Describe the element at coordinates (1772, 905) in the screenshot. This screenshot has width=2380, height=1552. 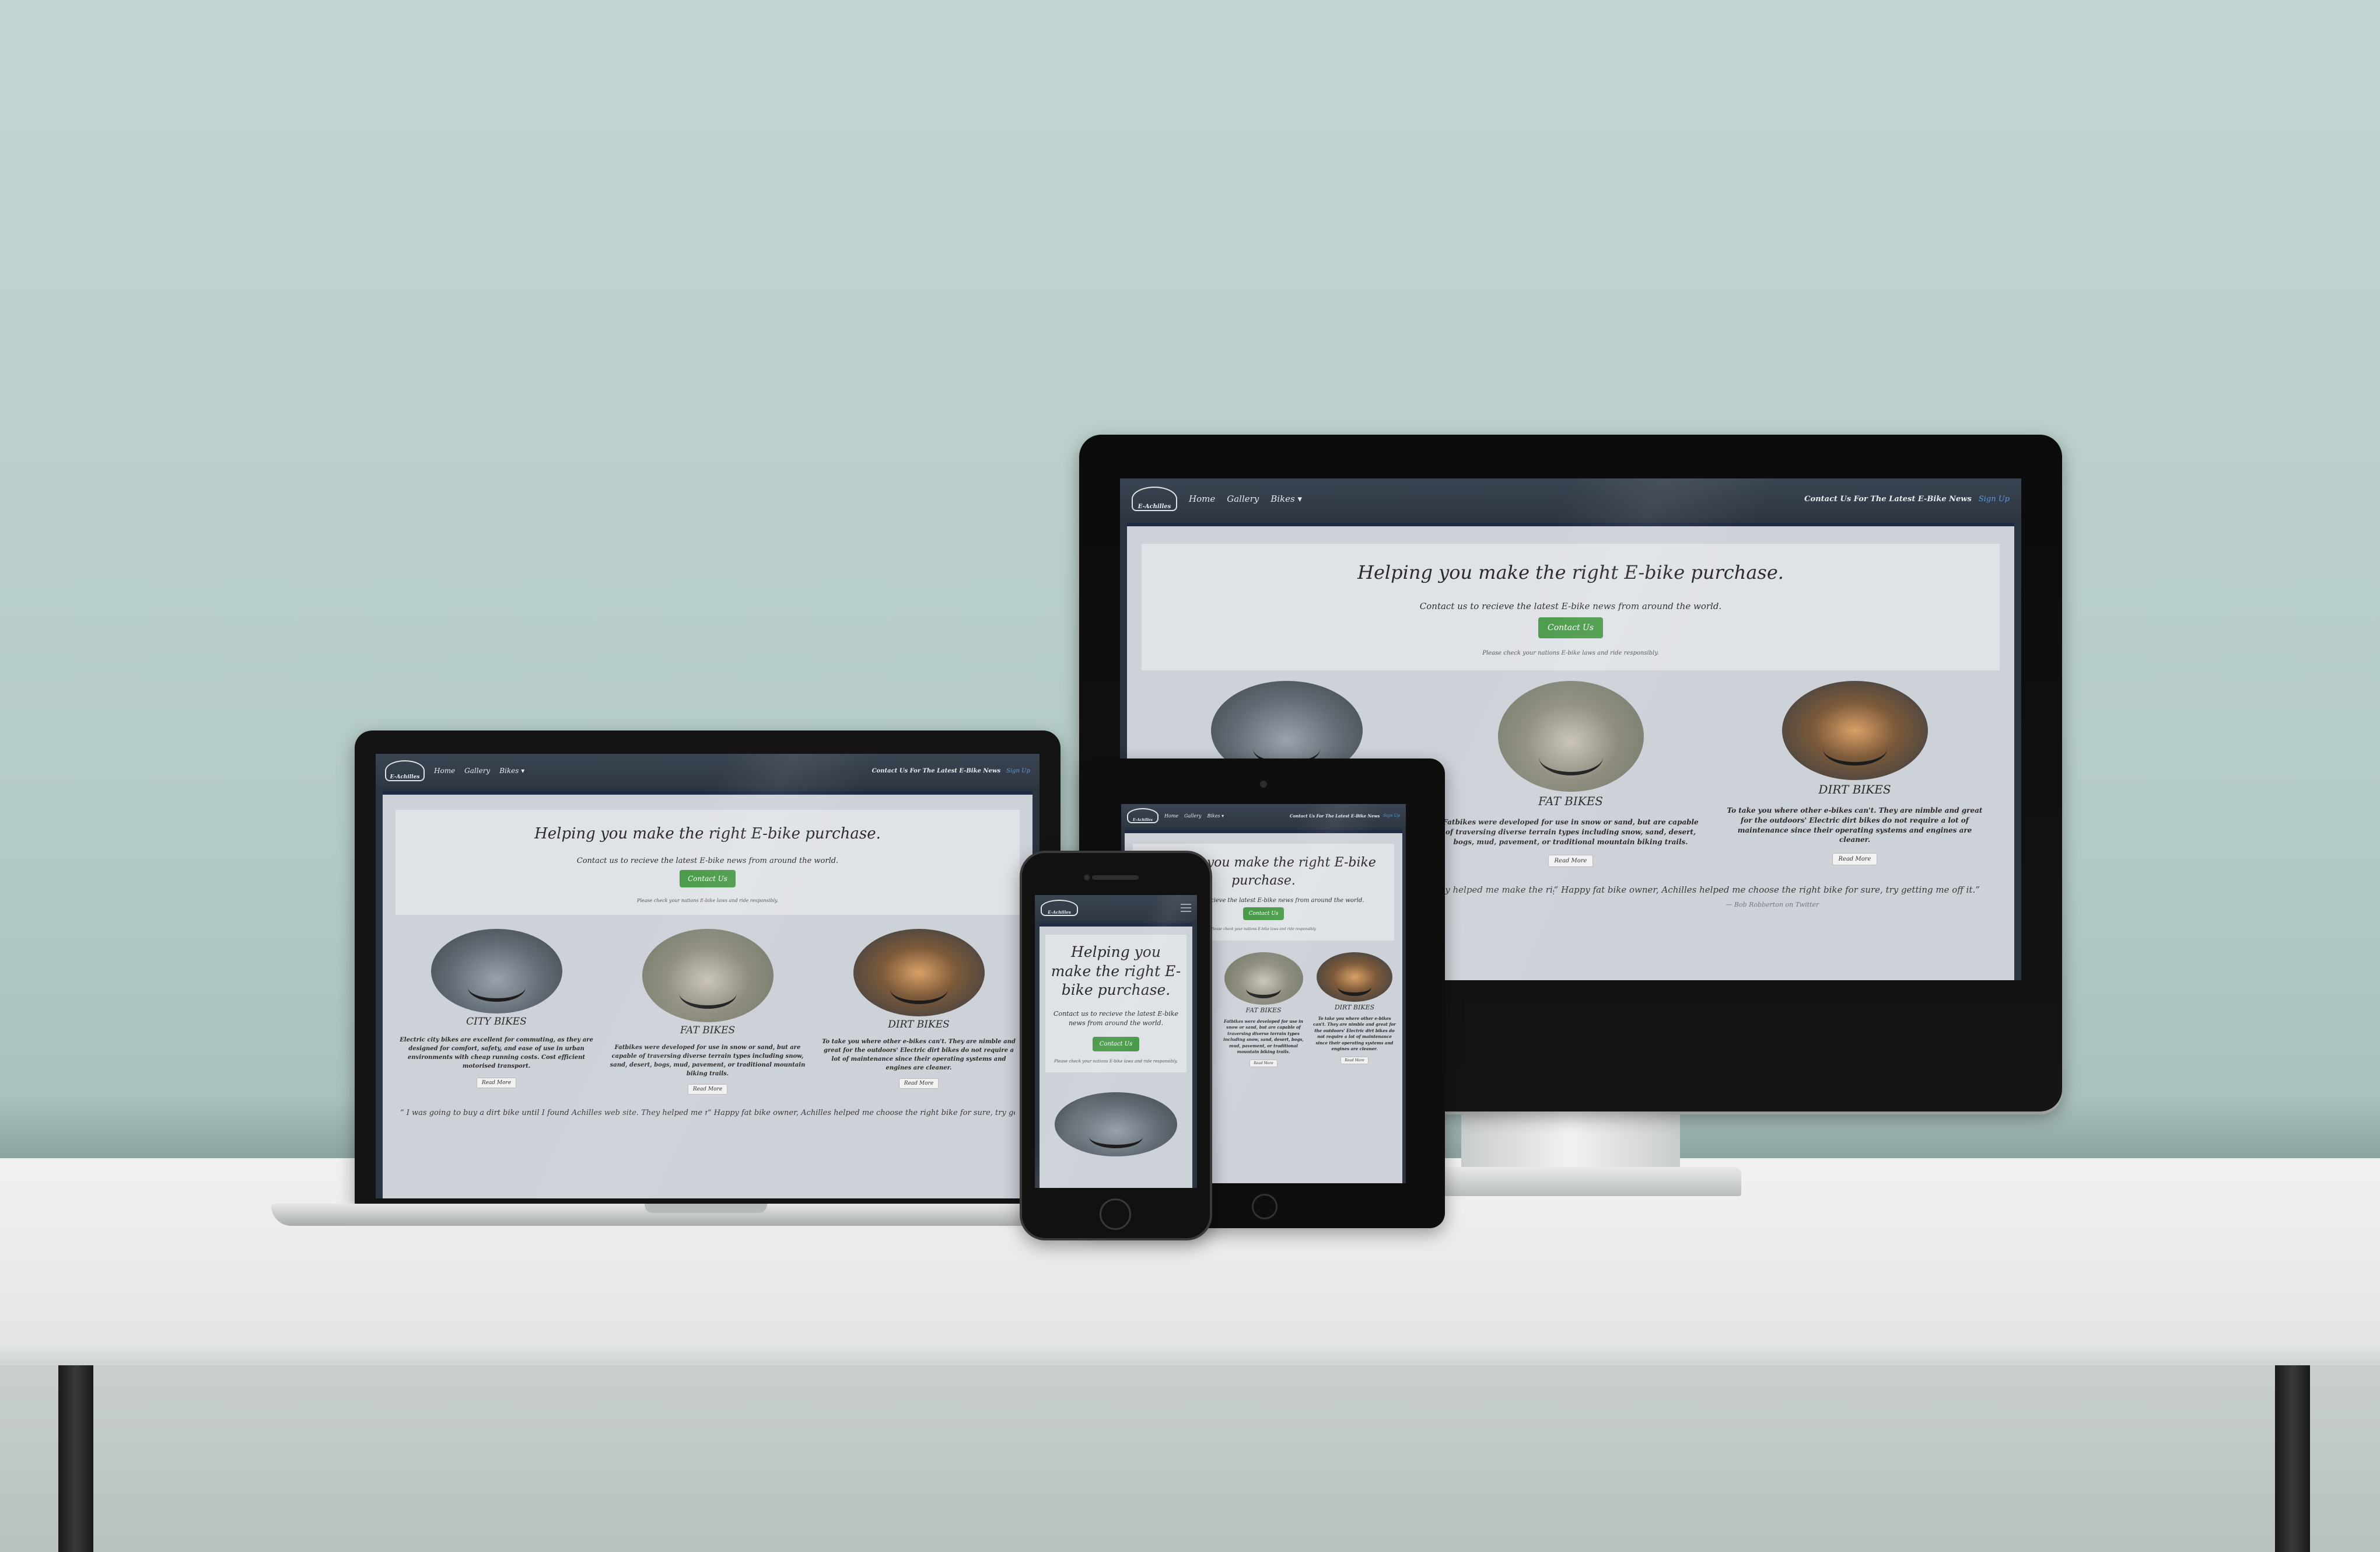
I see `testimonial-author: — Bob Robberton on Twitter` at that location.